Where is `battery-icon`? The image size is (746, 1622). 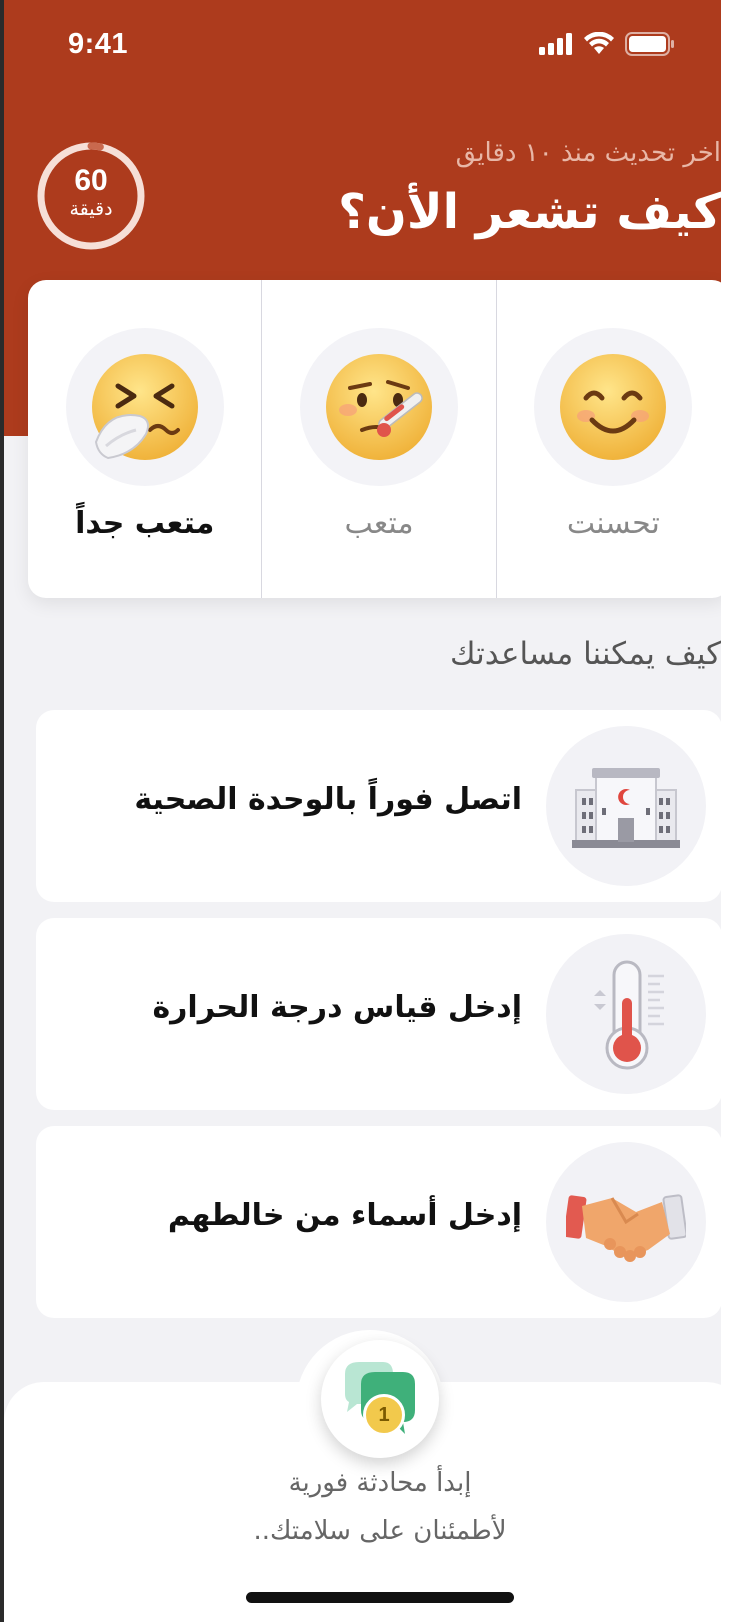 battery-icon is located at coordinates (649, 44).